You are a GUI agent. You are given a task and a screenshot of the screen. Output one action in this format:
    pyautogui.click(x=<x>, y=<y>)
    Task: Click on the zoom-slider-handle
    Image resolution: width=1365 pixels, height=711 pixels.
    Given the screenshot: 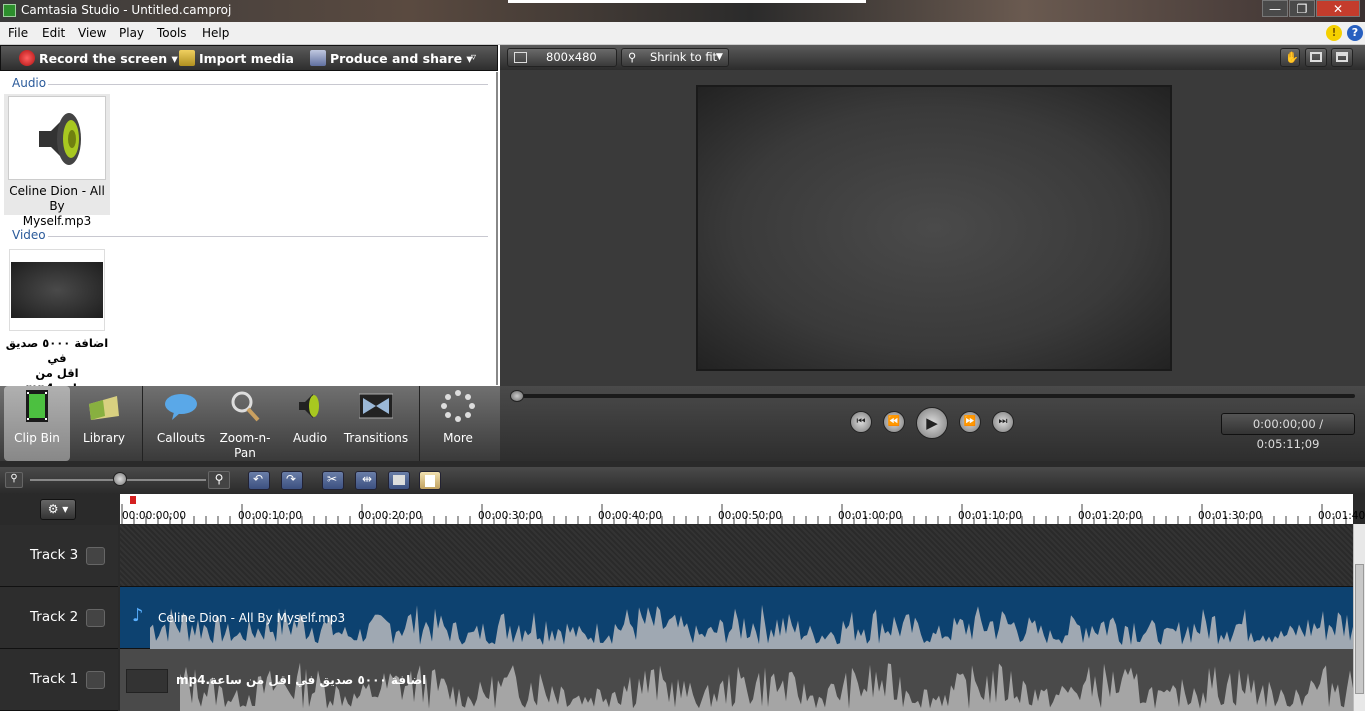 What is the action you would take?
    pyautogui.click(x=120, y=479)
    